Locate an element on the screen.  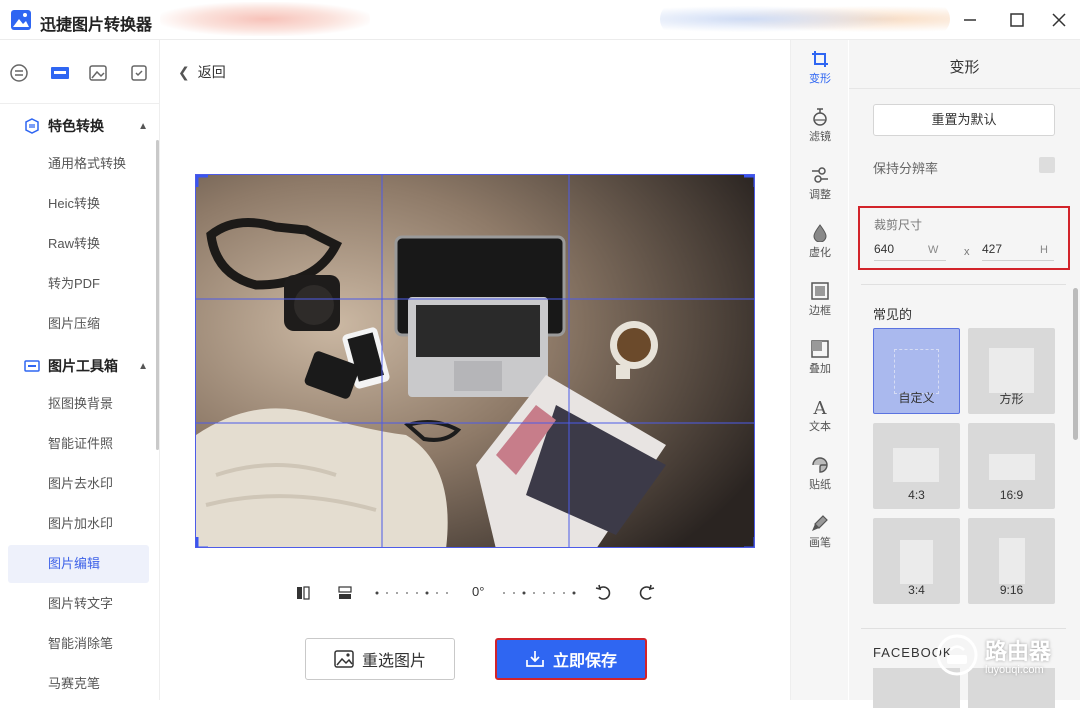
maximize-icon is located at coordinates (1017, 20).